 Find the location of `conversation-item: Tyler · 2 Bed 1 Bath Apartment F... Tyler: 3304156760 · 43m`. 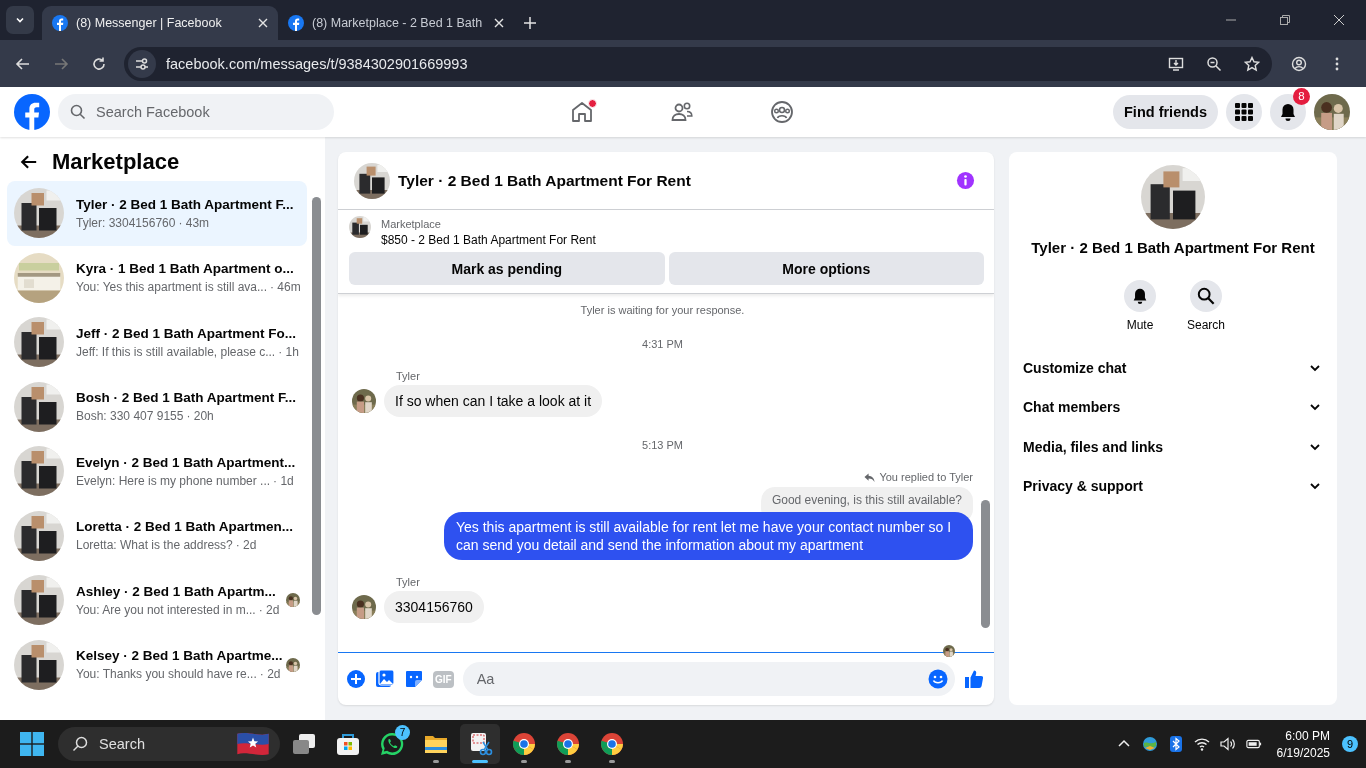

conversation-item: Tyler · 2 Bed 1 Bath Apartment F... Tyler: 3304156760 · 43m is located at coordinates (157, 213).